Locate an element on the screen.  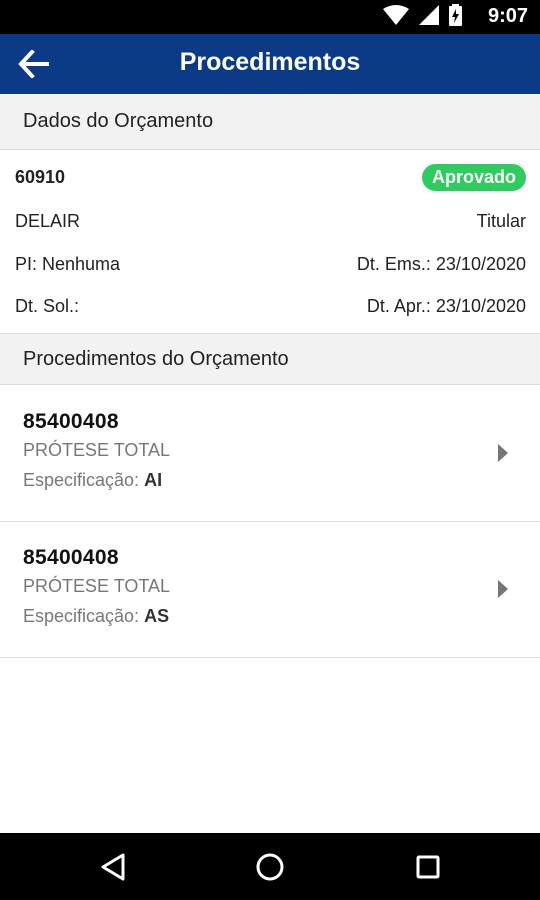
page-title: Procedimentos is located at coordinates (270, 62).